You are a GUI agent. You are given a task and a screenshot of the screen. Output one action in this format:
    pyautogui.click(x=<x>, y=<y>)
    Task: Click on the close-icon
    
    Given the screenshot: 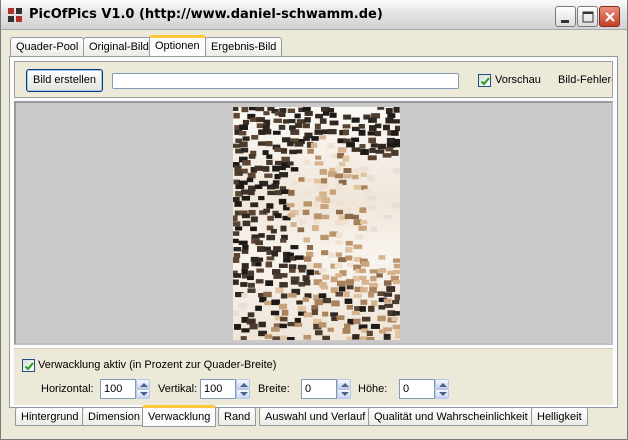 What is the action you would take?
    pyautogui.click(x=610, y=17)
    